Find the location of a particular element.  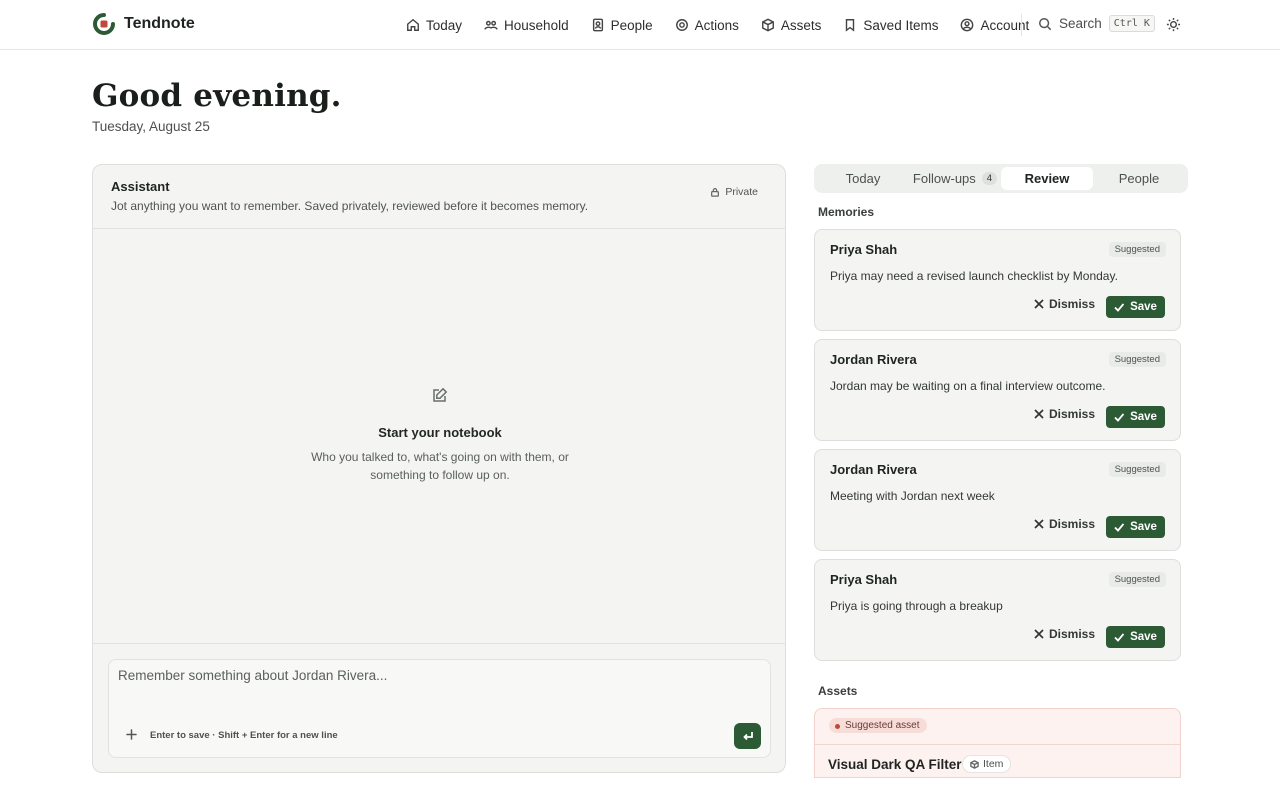

assets-section-label: Assets is located at coordinates (838, 691).